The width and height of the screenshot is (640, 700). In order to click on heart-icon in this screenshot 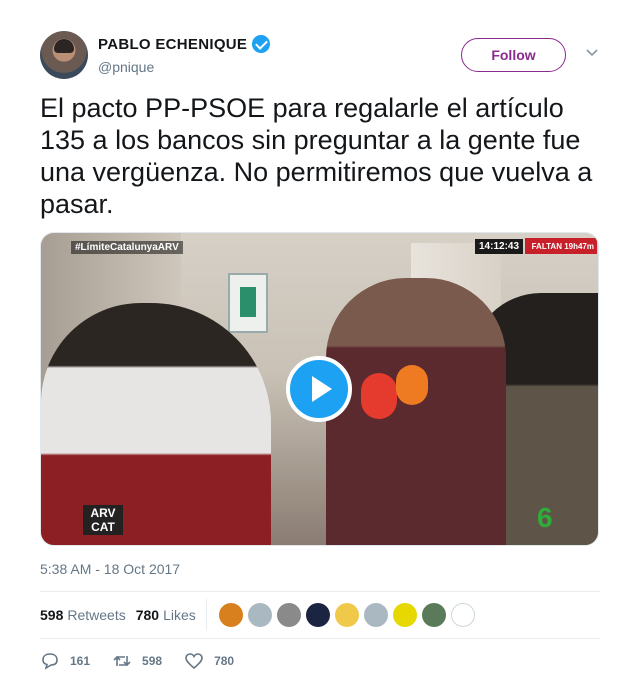, I will do `click(194, 661)`.